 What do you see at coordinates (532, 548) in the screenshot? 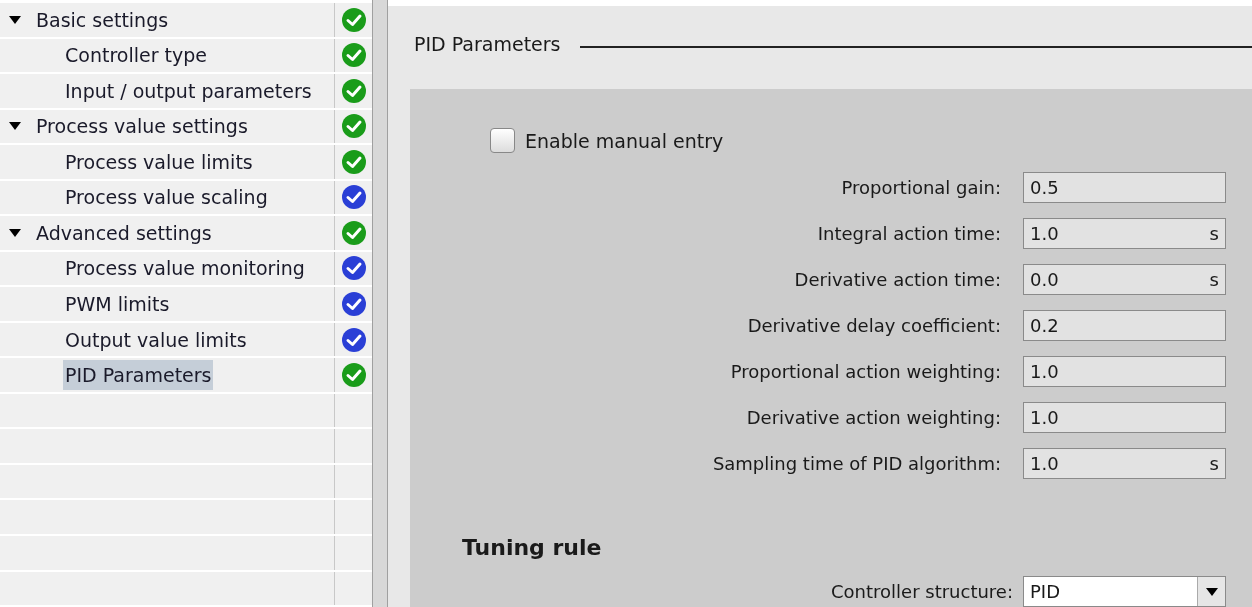
I see `section-heading: Tuning rule` at bounding box center [532, 548].